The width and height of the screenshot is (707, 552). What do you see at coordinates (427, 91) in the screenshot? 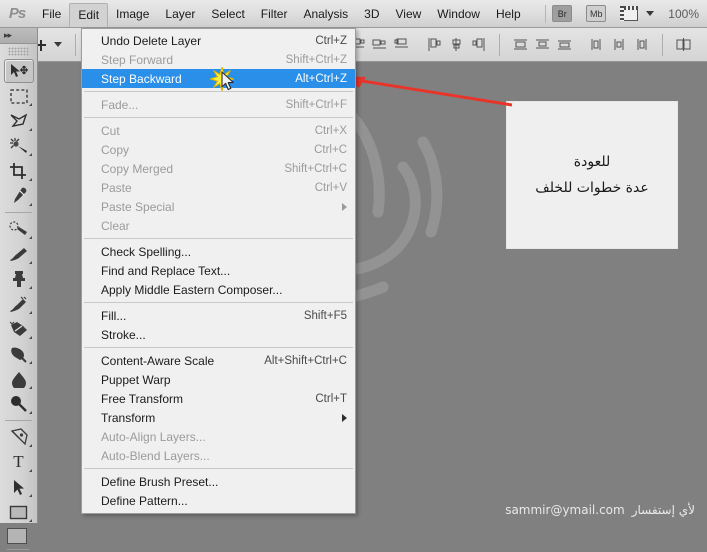
I see `red-pointer-arrow-icon` at bounding box center [427, 91].